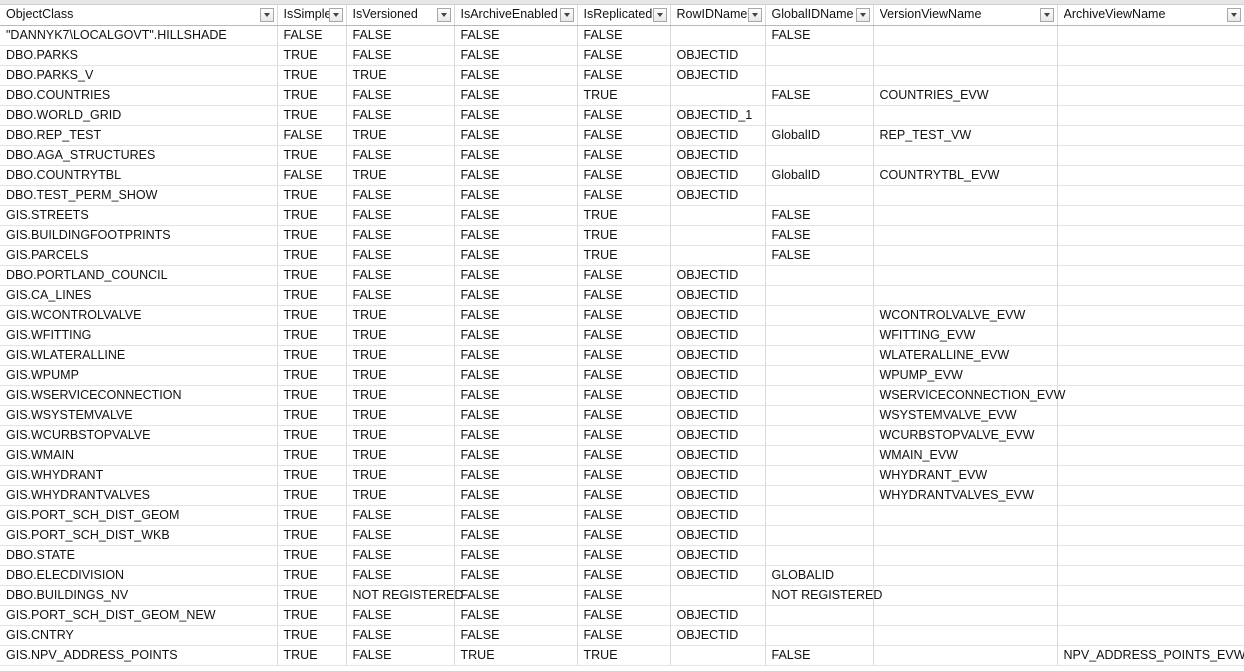  I want to click on cell-versionviewname: REP_TEST_VW, so click(965, 135).